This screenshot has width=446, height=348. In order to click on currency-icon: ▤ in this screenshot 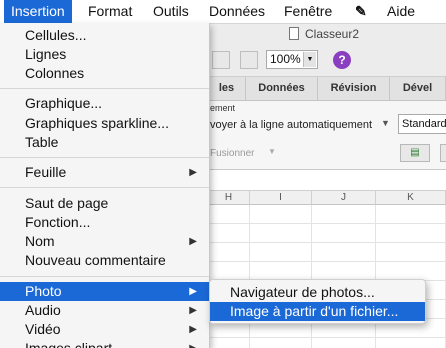, I will do `click(415, 153)`.